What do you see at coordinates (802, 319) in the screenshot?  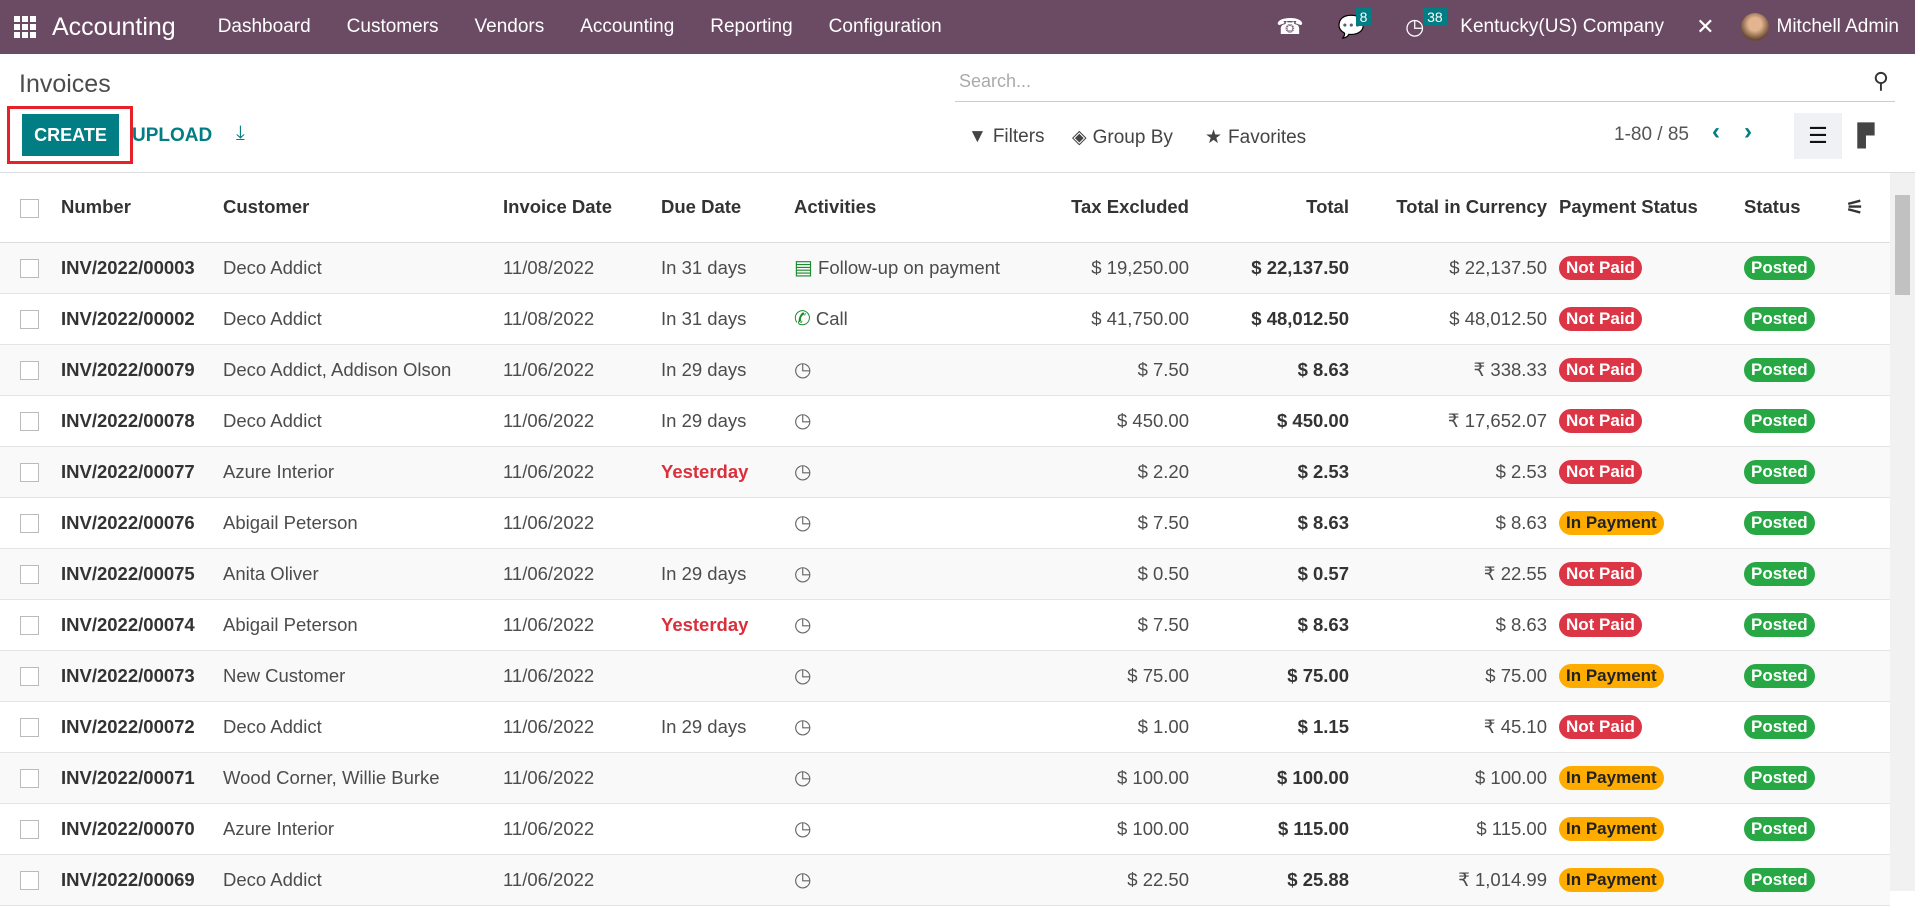 I see `phone-icon: ✆` at bounding box center [802, 319].